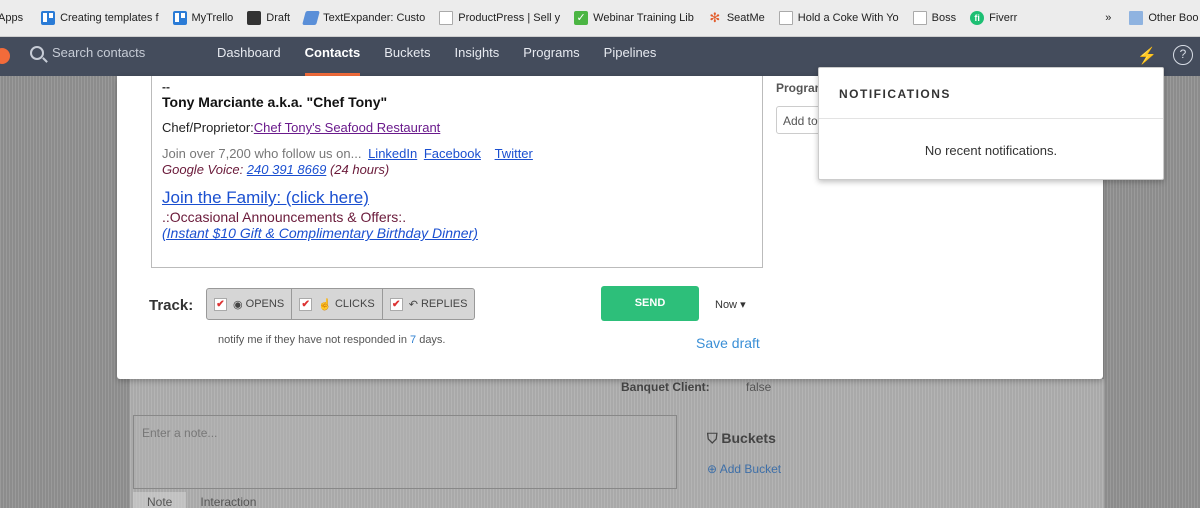  Describe the element at coordinates (728, 343) in the screenshot. I see `save-draft-link: Save draft` at that location.